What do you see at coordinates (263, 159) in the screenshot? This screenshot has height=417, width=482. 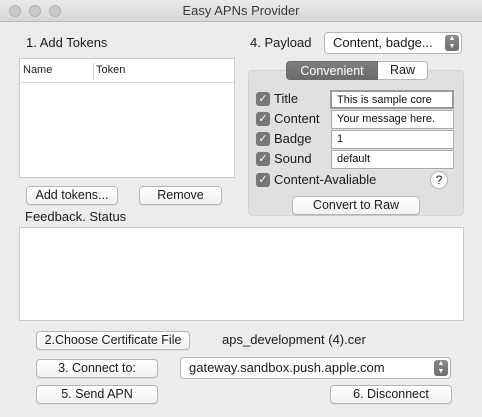 I see `sound-checkbox: ✓` at bounding box center [263, 159].